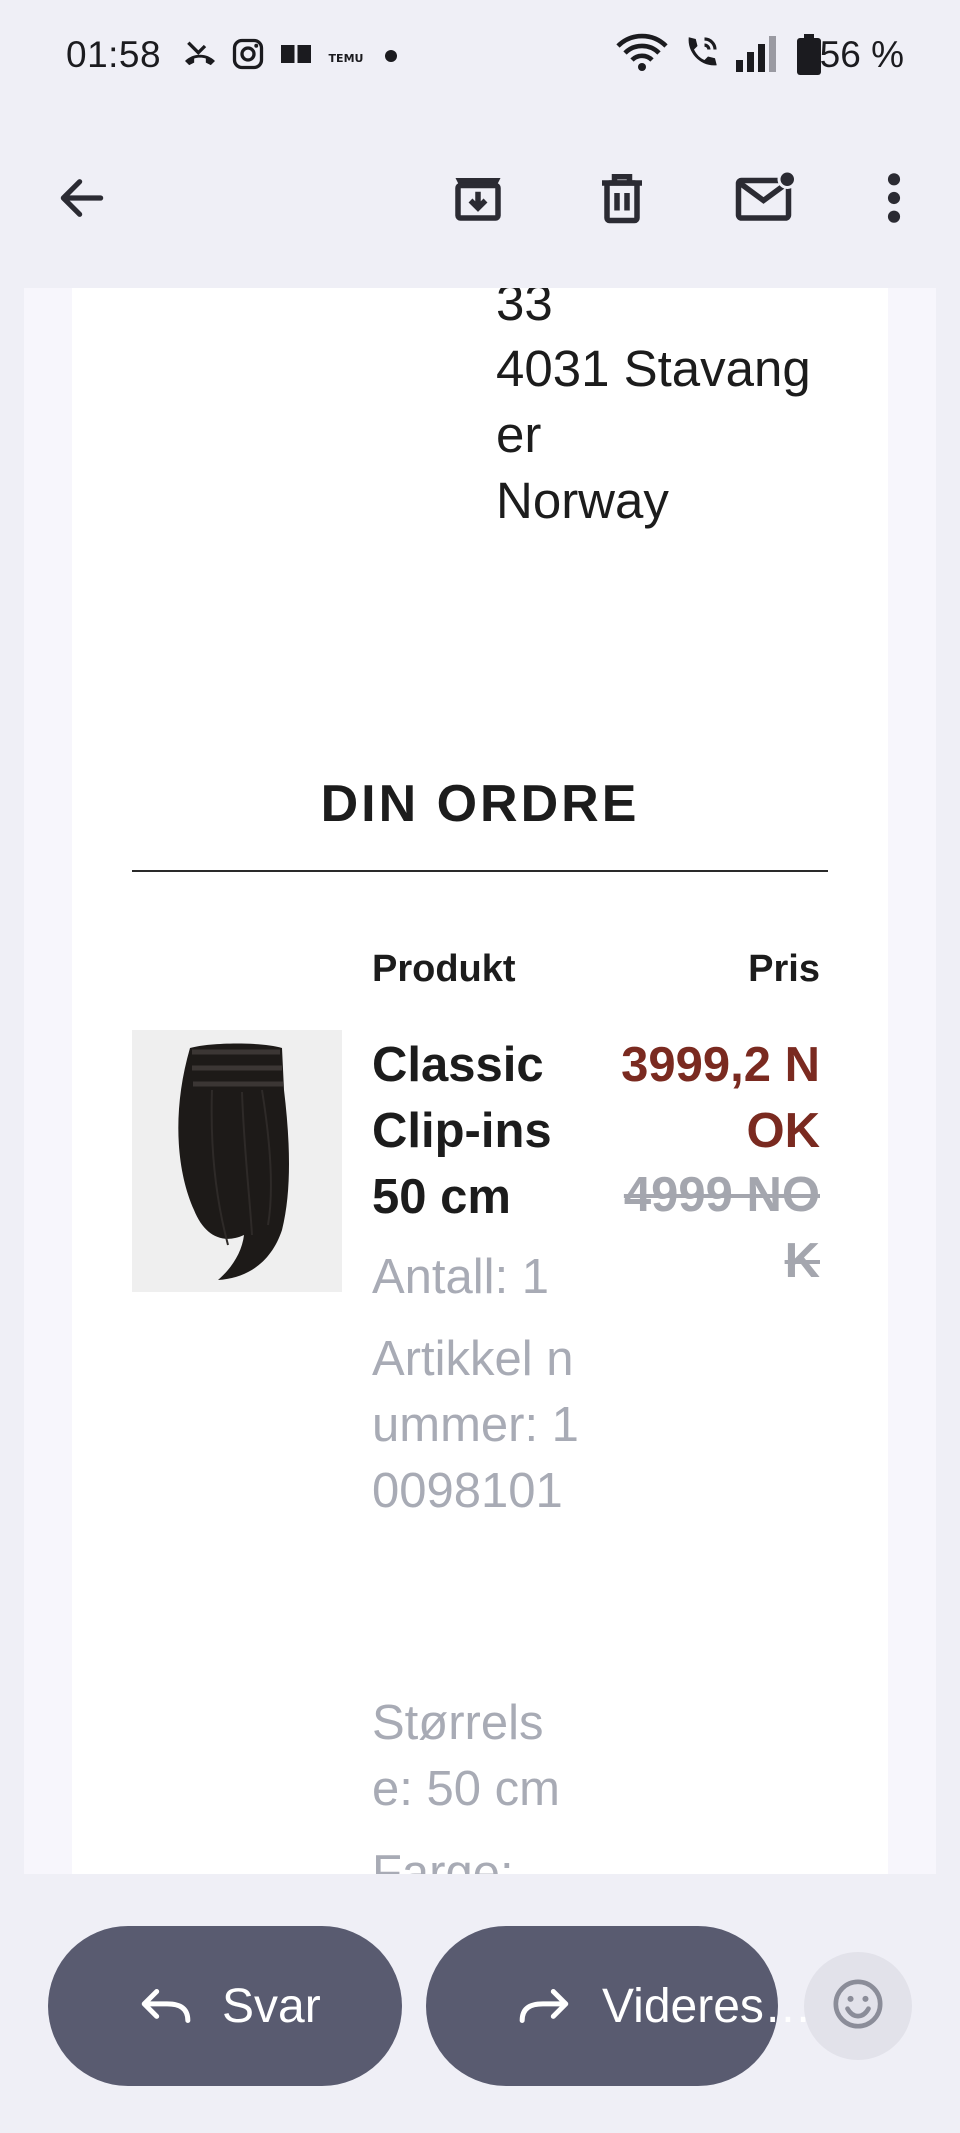 This screenshot has width=960, height=2133. I want to click on column-header-product: Produkt, so click(444, 969).